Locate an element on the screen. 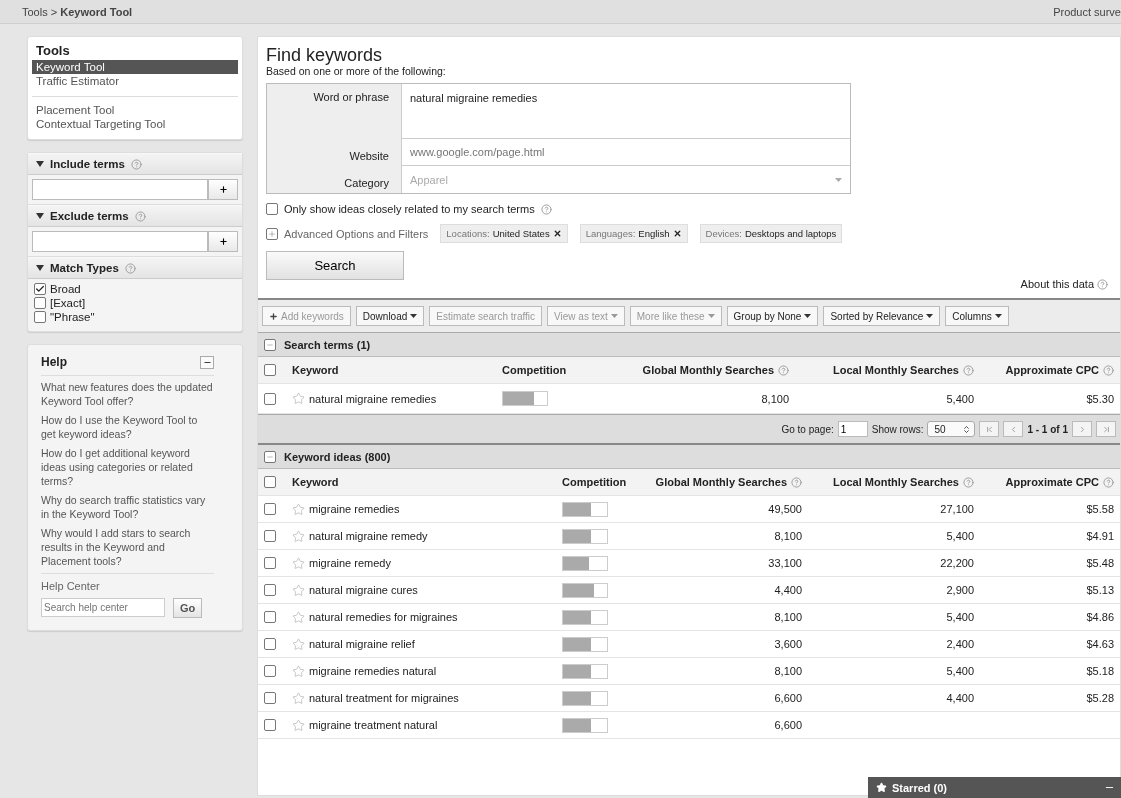 This screenshot has height=798, width=1121. toolbar-button: Columns is located at coordinates (977, 316).